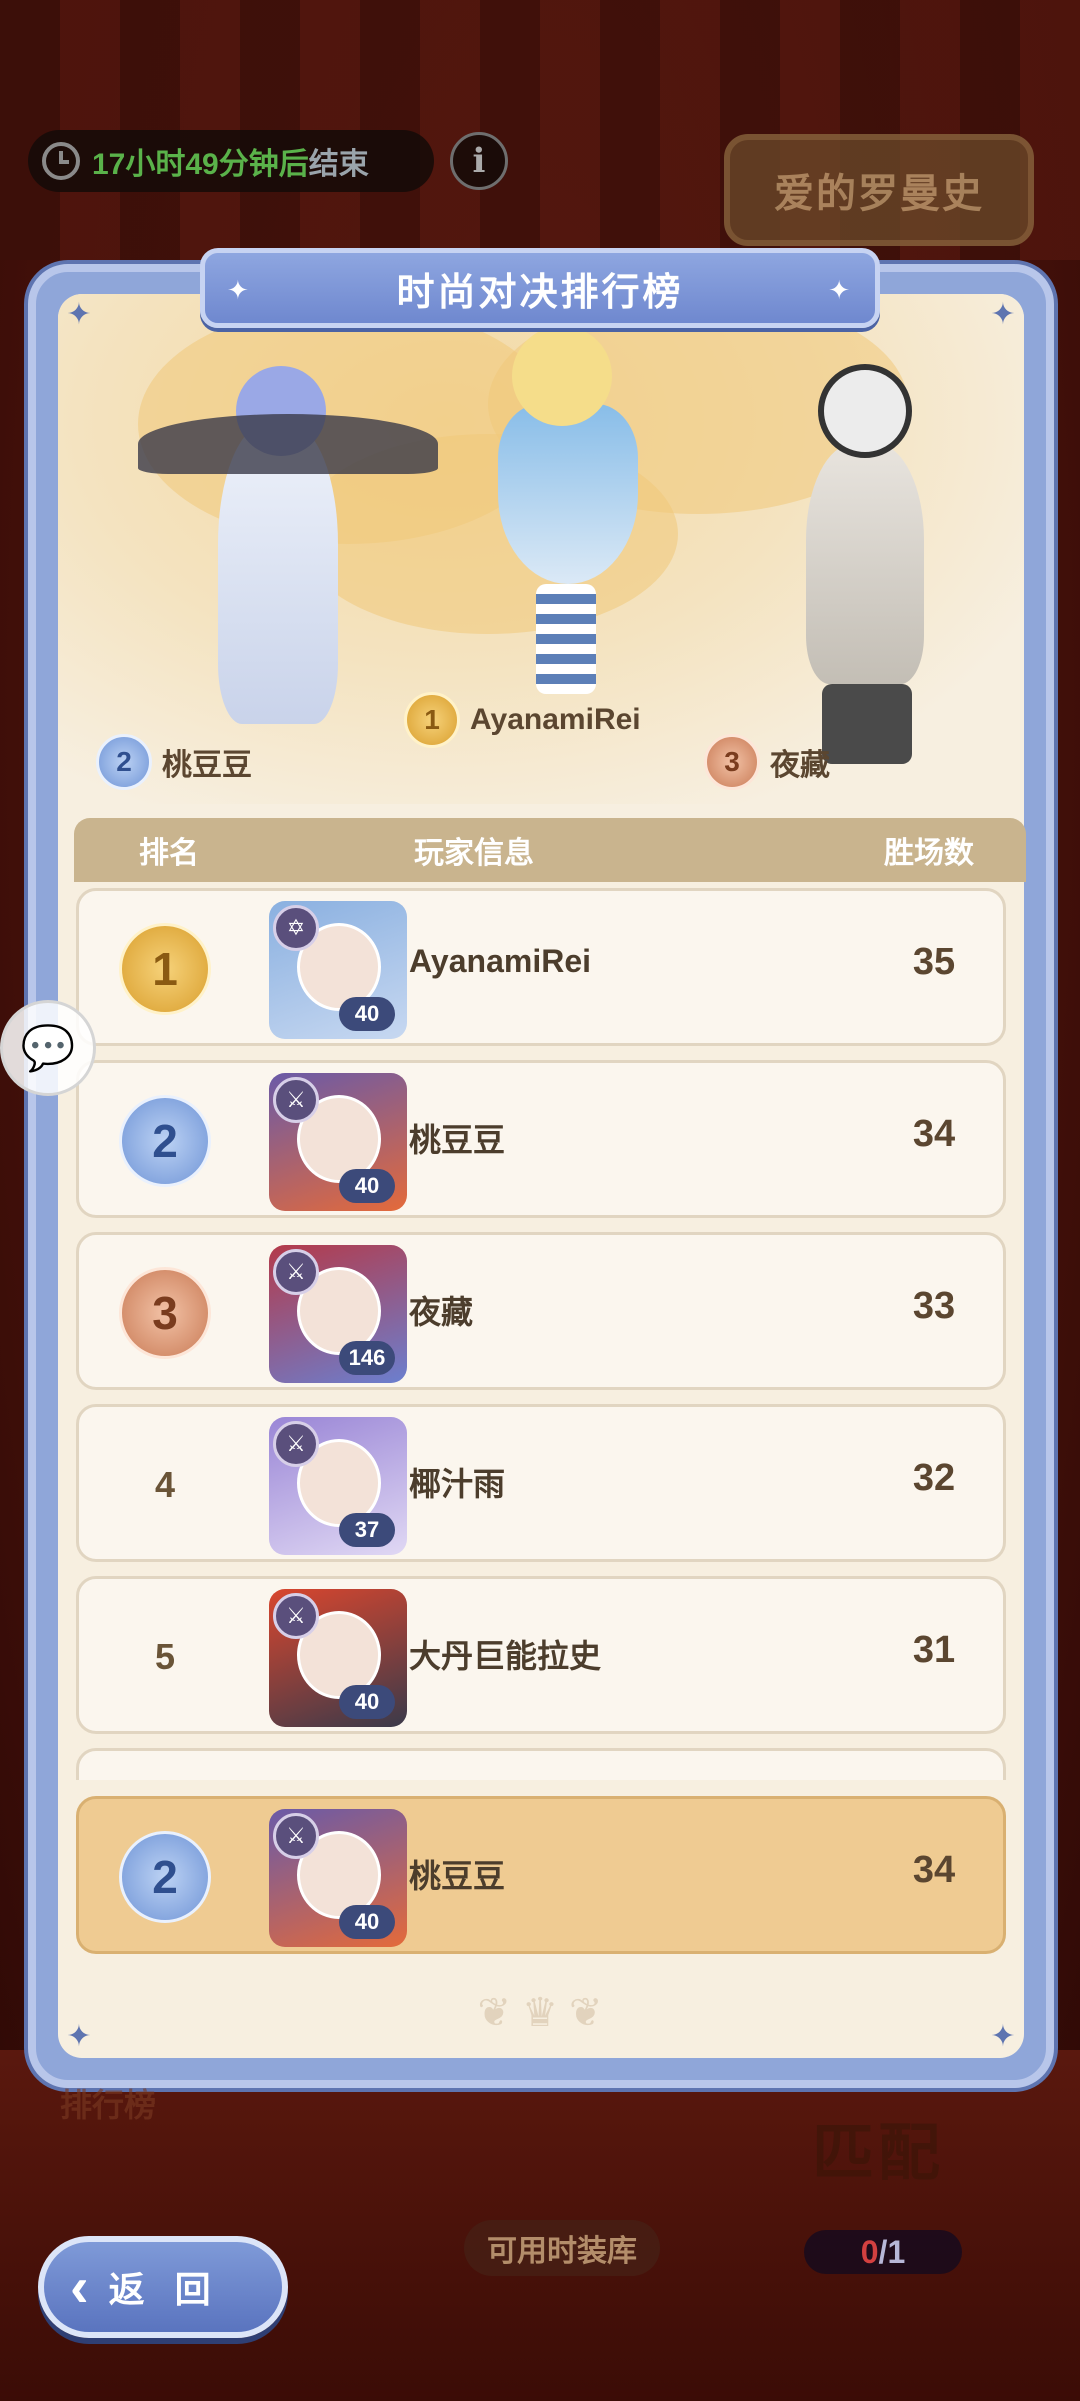 The height and width of the screenshot is (2401, 1080). What do you see at coordinates (163, 2287) in the screenshot?
I see `back-button: ‹ 返 回` at bounding box center [163, 2287].